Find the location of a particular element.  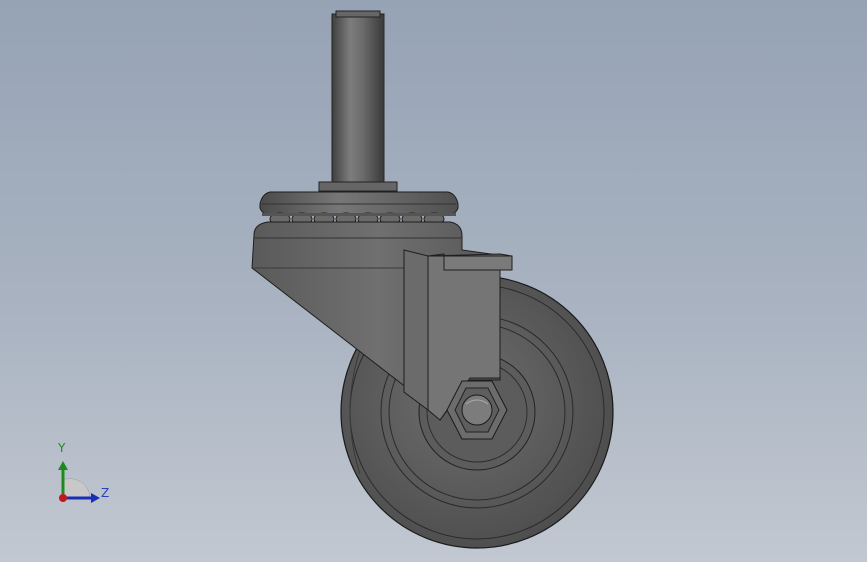

triad-plane is located at coordinates (76, 488).